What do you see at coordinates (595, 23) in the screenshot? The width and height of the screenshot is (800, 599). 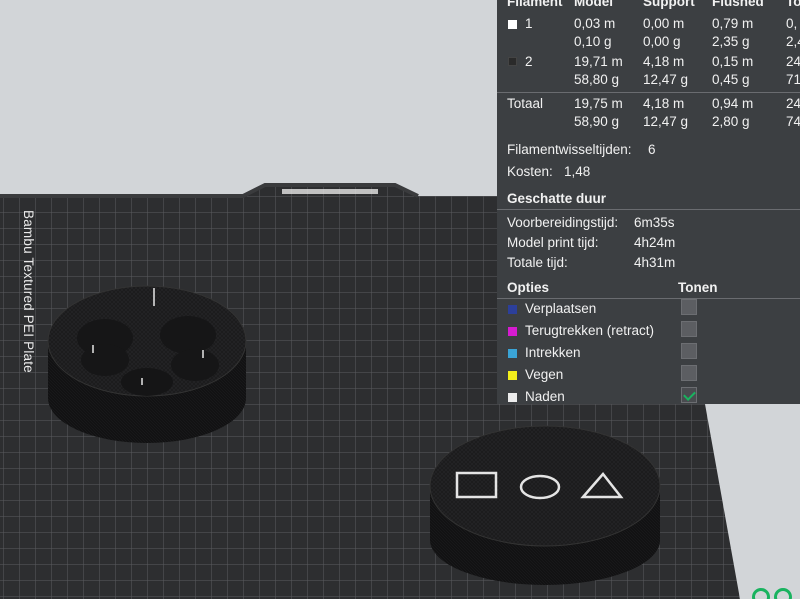 I see `filament-1-model-length: 0,03 m` at bounding box center [595, 23].